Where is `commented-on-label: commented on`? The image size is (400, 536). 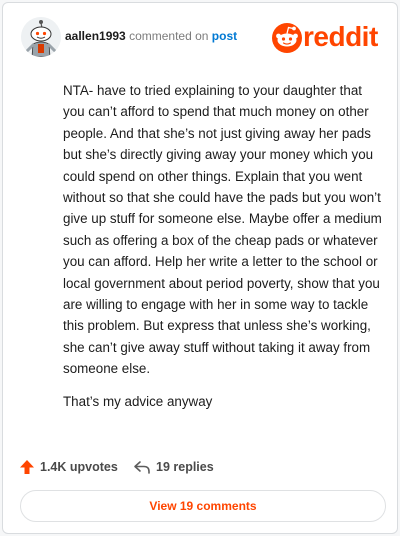 commented-on-label: commented on is located at coordinates (169, 36).